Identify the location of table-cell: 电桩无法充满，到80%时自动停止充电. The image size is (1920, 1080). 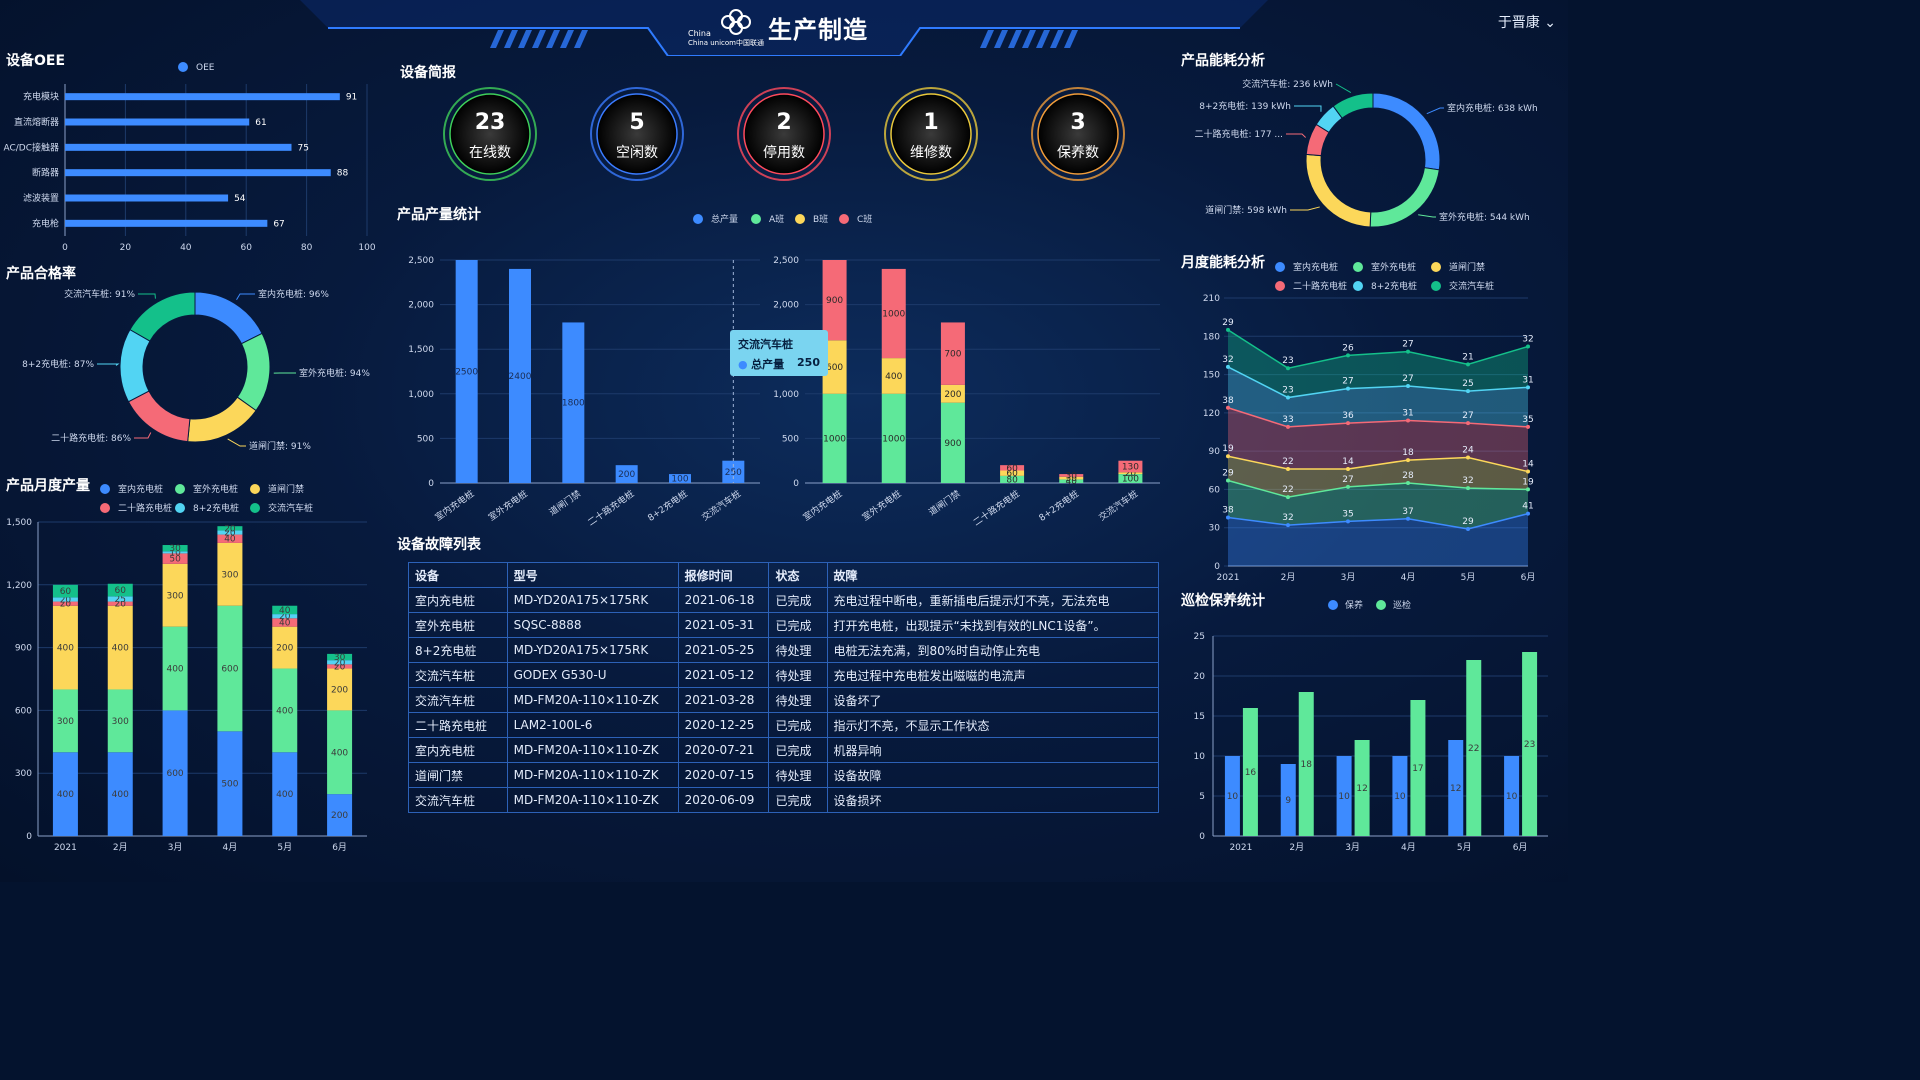
(992, 650).